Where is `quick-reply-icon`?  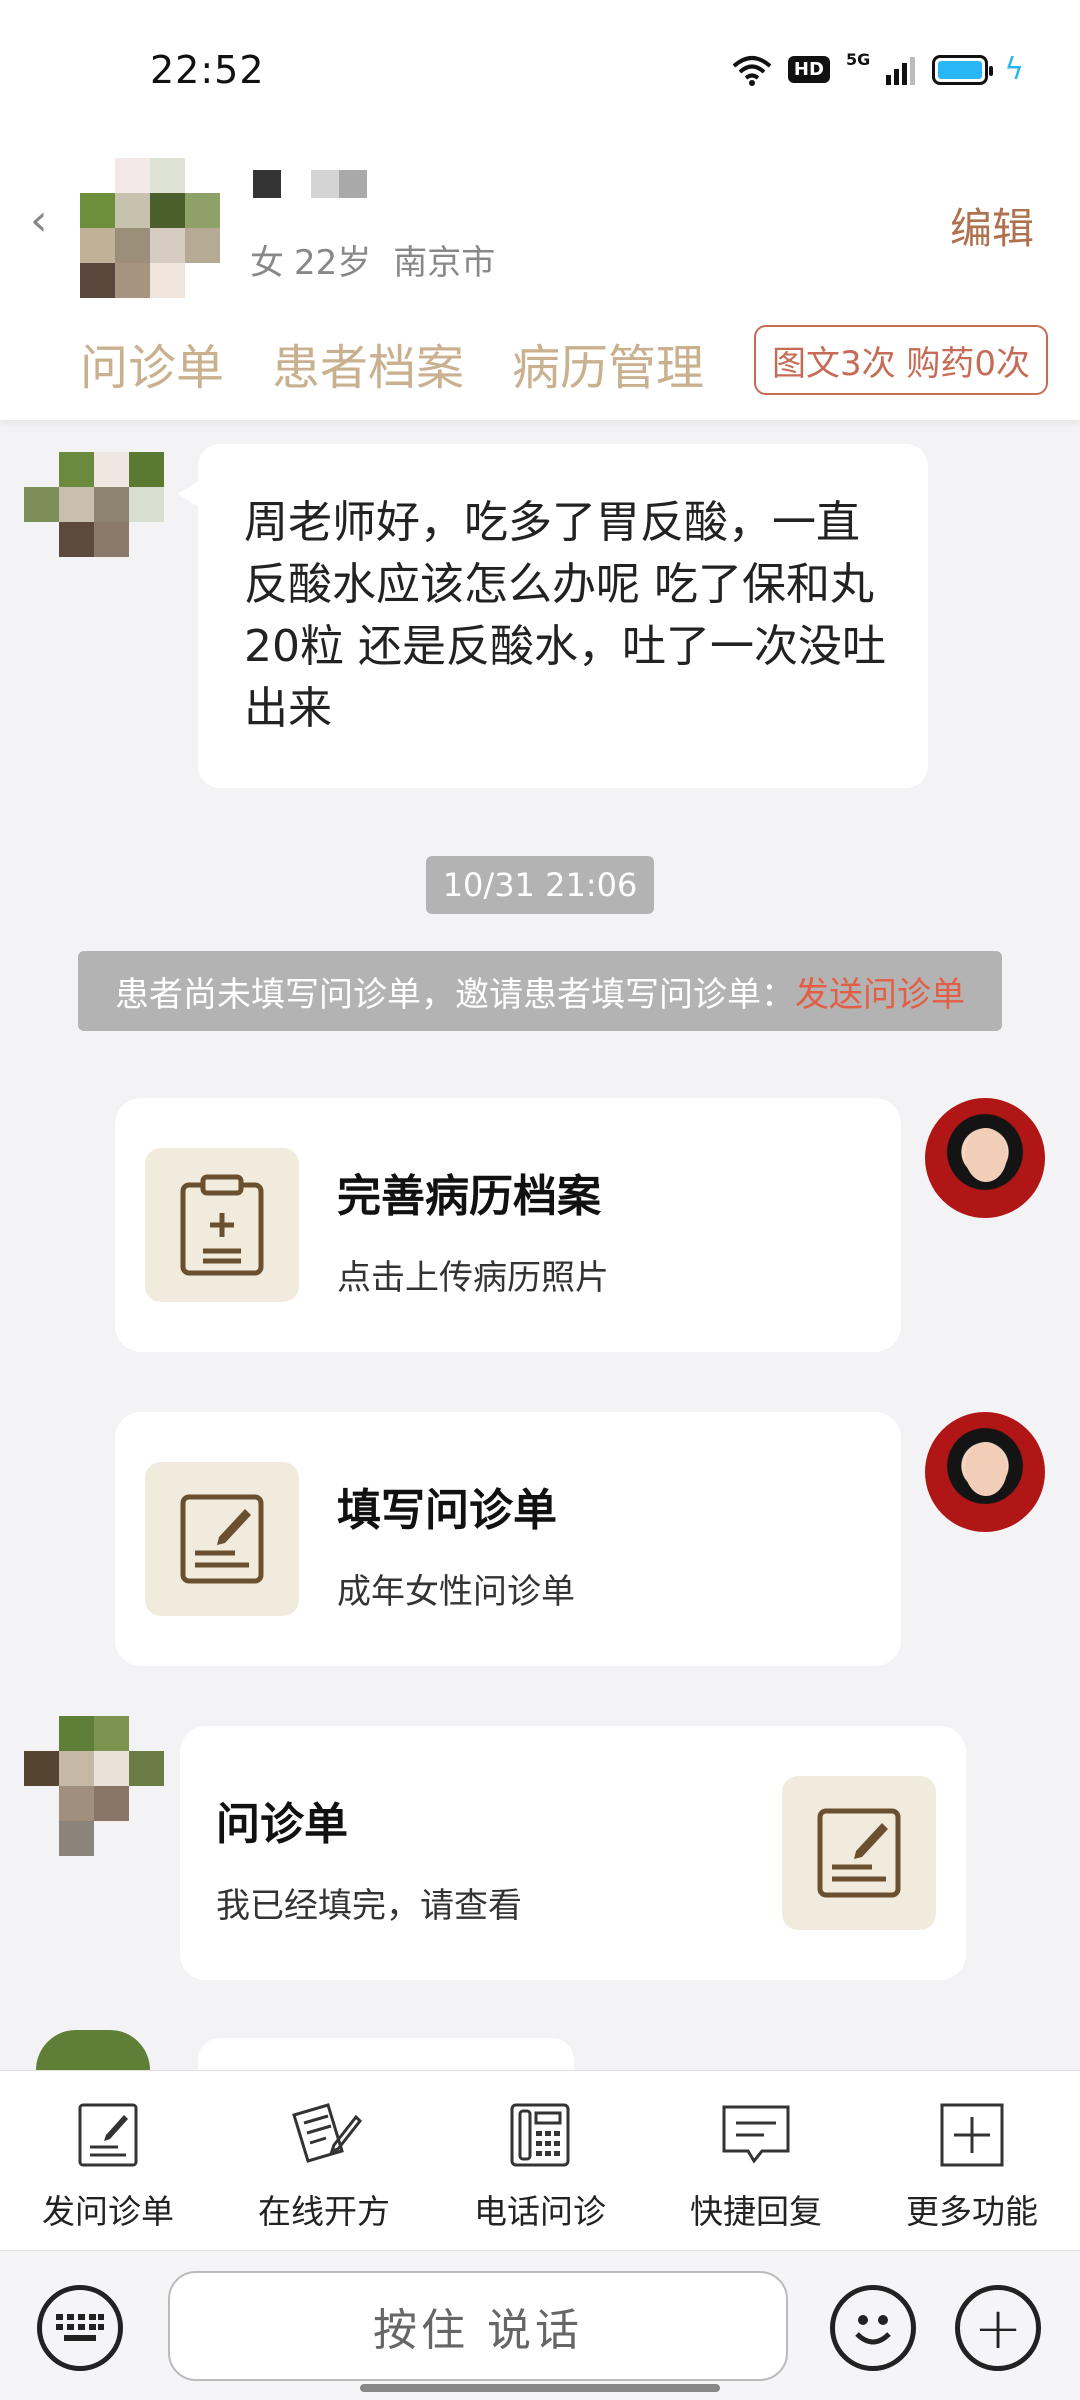
quick-reply-icon is located at coordinates (756, 2134).